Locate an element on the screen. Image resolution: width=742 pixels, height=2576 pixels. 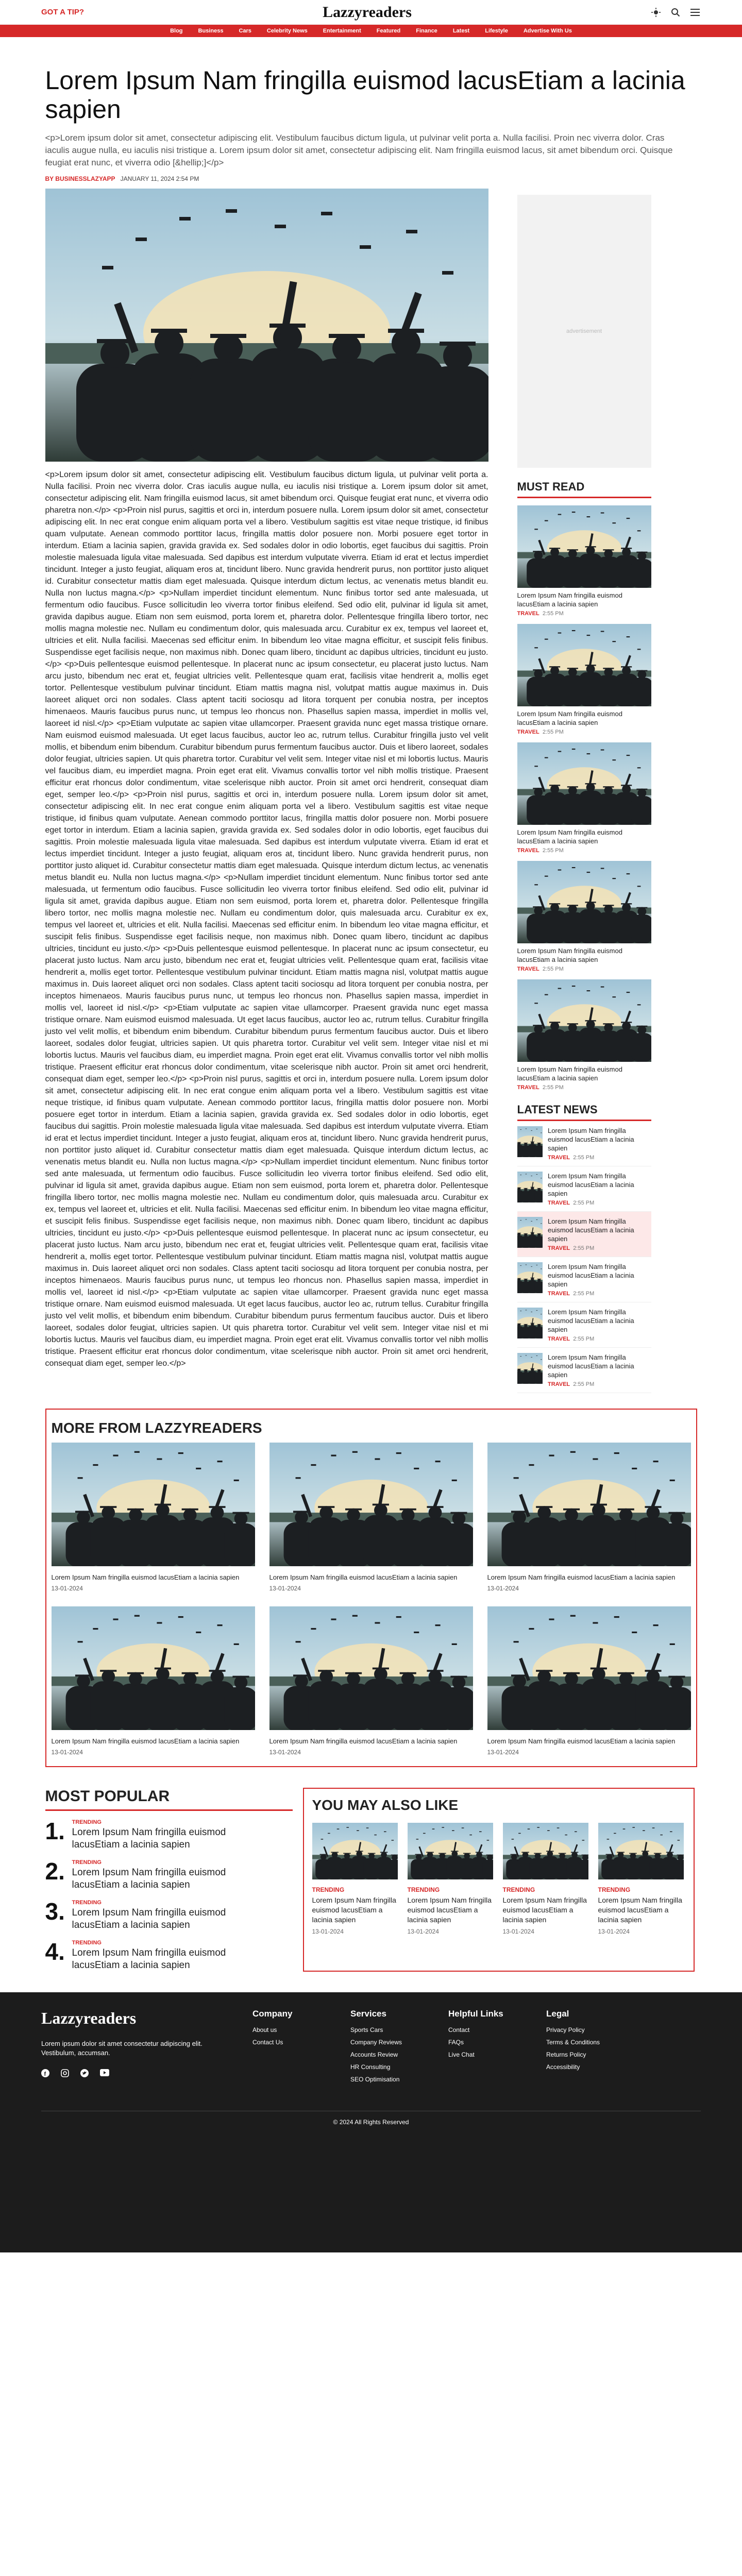
footer-link: Privacy Policy is located at coordinates (595, 2029).